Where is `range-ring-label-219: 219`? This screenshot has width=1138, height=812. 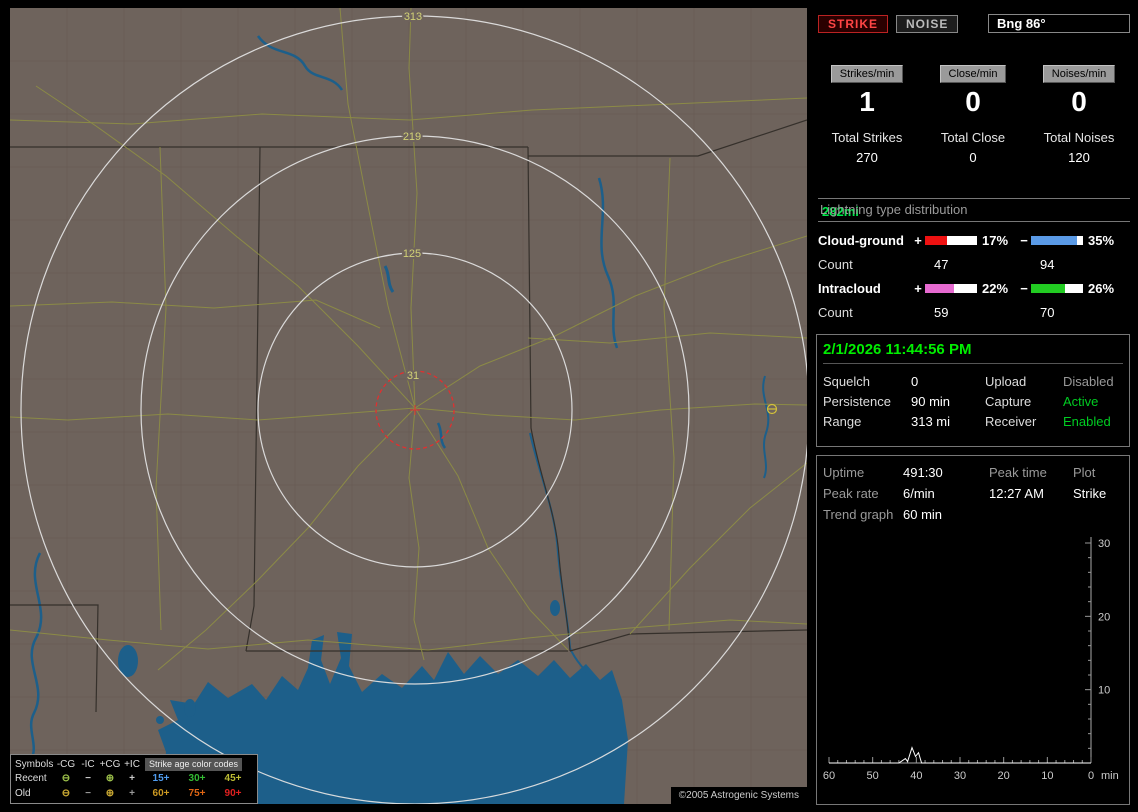
range-ring-label-219: 219 is located at coordinates (412, 137).